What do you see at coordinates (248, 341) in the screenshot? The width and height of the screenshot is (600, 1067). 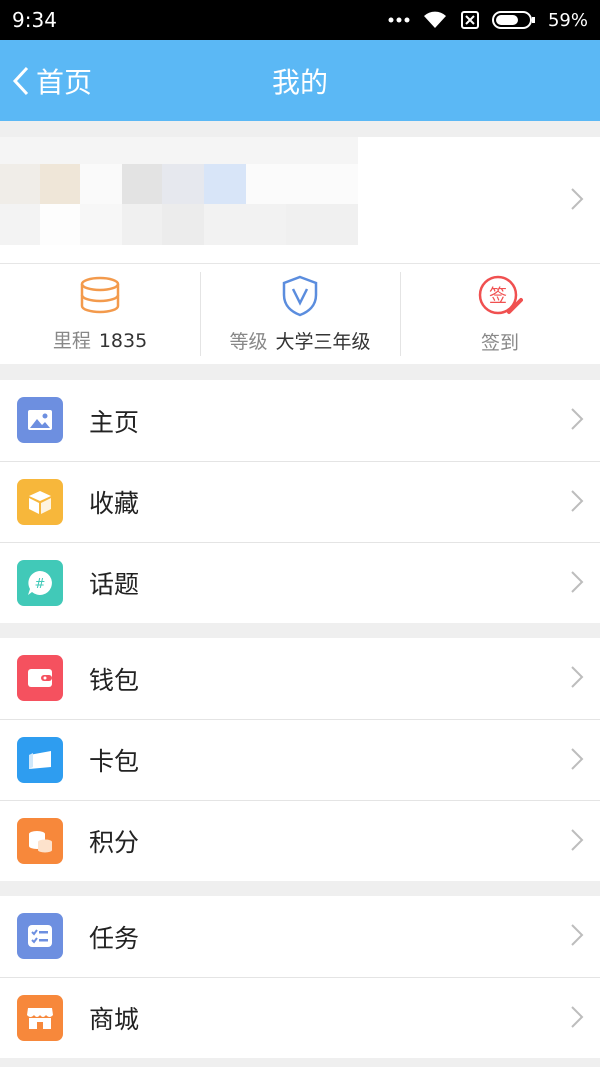 I see `stat-label: 等级` at bounding box center [248, 341].